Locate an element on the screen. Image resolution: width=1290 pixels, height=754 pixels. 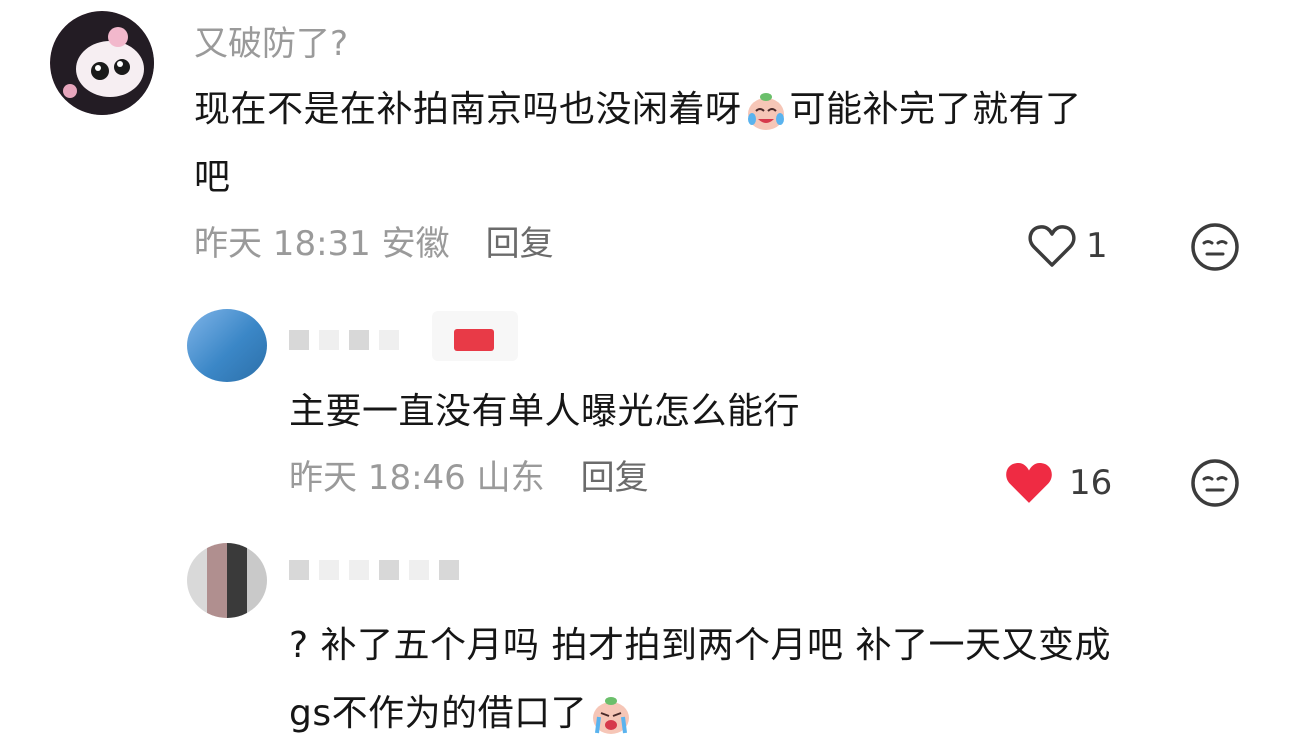
comment-text-line2: 吧 is located at coordinates (212, 177).